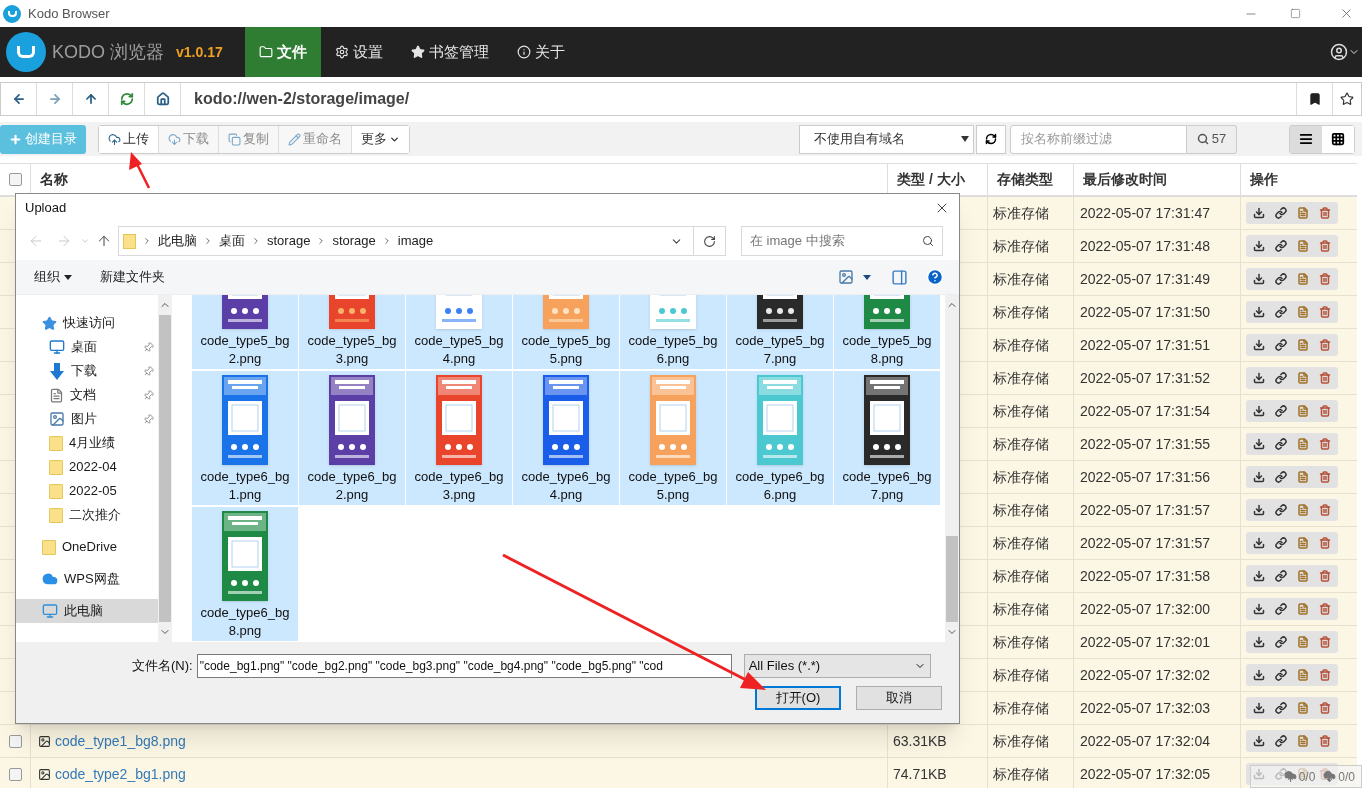 Image resolution: width=1362 pixels, height=788 pixels. What do you see at coordinates (1145, 246) in the screenshot?
I see `table-cell-text: 2022-05-07 17:31:48` at bounding box center [1145, 246].